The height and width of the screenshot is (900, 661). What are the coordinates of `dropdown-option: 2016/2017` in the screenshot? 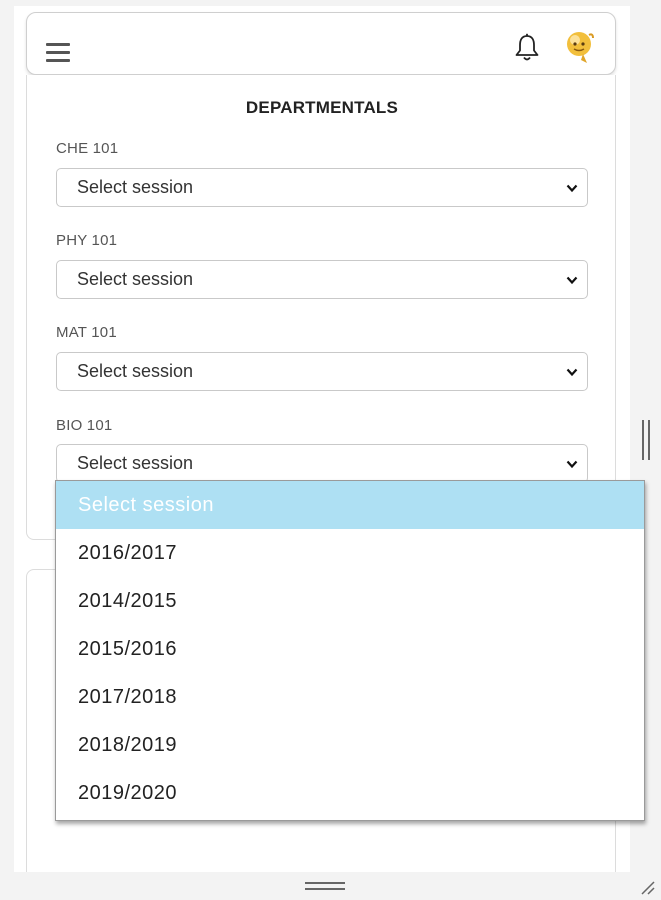 It's located at (350, 553).